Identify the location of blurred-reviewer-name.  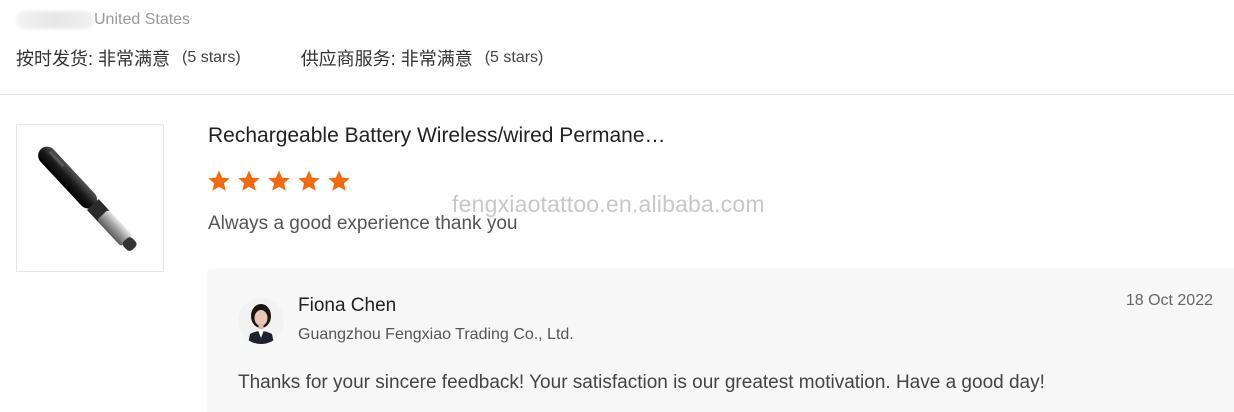
(55, 20).